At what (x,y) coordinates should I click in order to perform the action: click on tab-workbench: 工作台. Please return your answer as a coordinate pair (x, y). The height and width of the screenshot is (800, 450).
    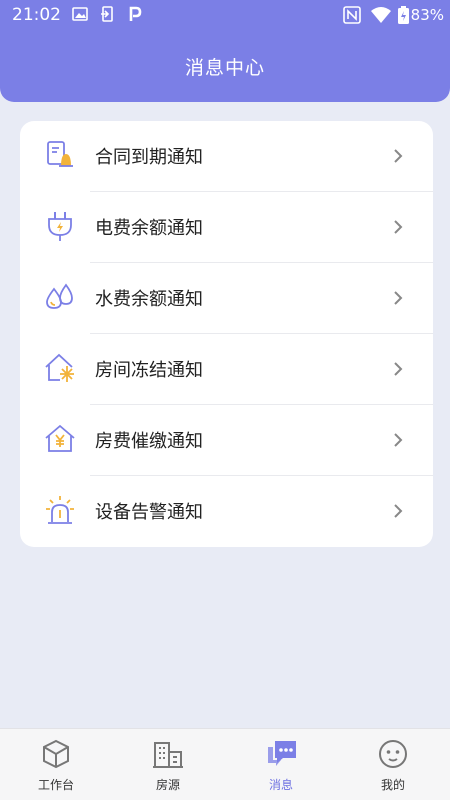
    Looking at the image, I should click on (56, 764).